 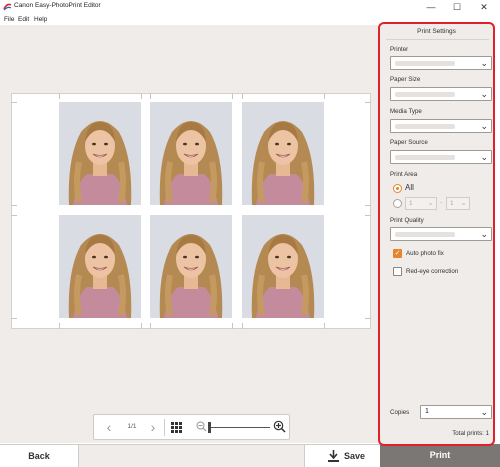 I want to click on paper-size-label: Paper Size, so click(x=405, y=79).